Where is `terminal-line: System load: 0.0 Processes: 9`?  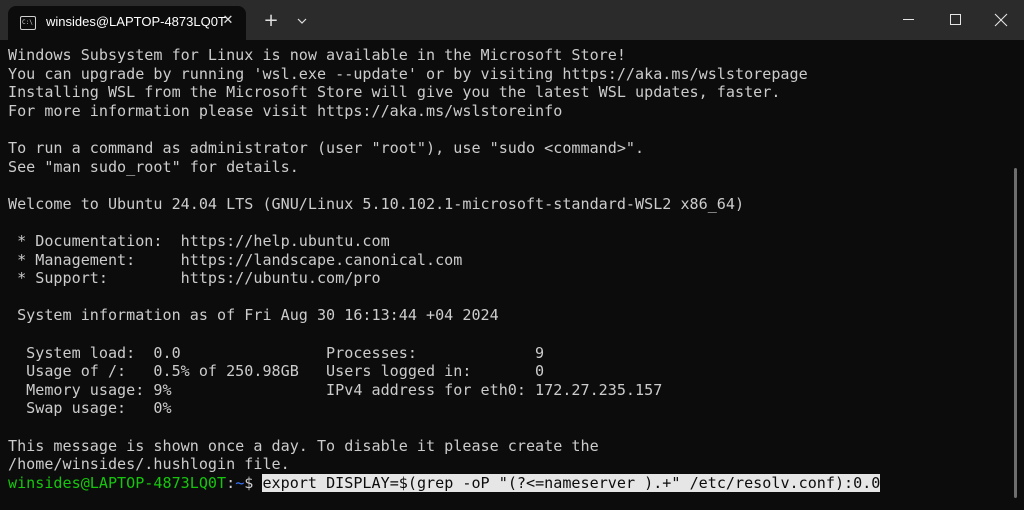 terminal-line: System load: 0.0 Processes: 9 is located at coordinates (276, 352).